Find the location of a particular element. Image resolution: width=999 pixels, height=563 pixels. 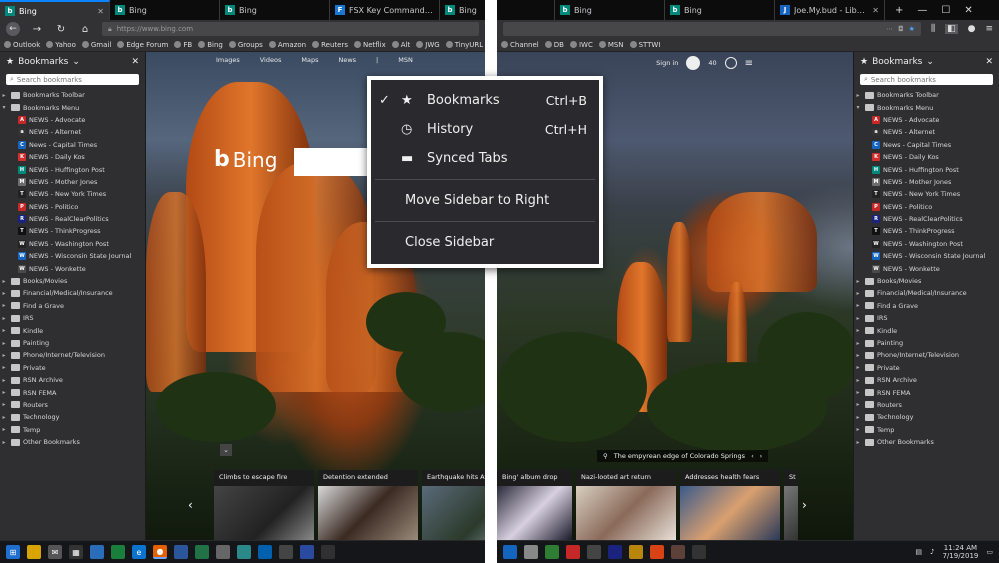

account-icon: ● is located at coordinates (972, 29).